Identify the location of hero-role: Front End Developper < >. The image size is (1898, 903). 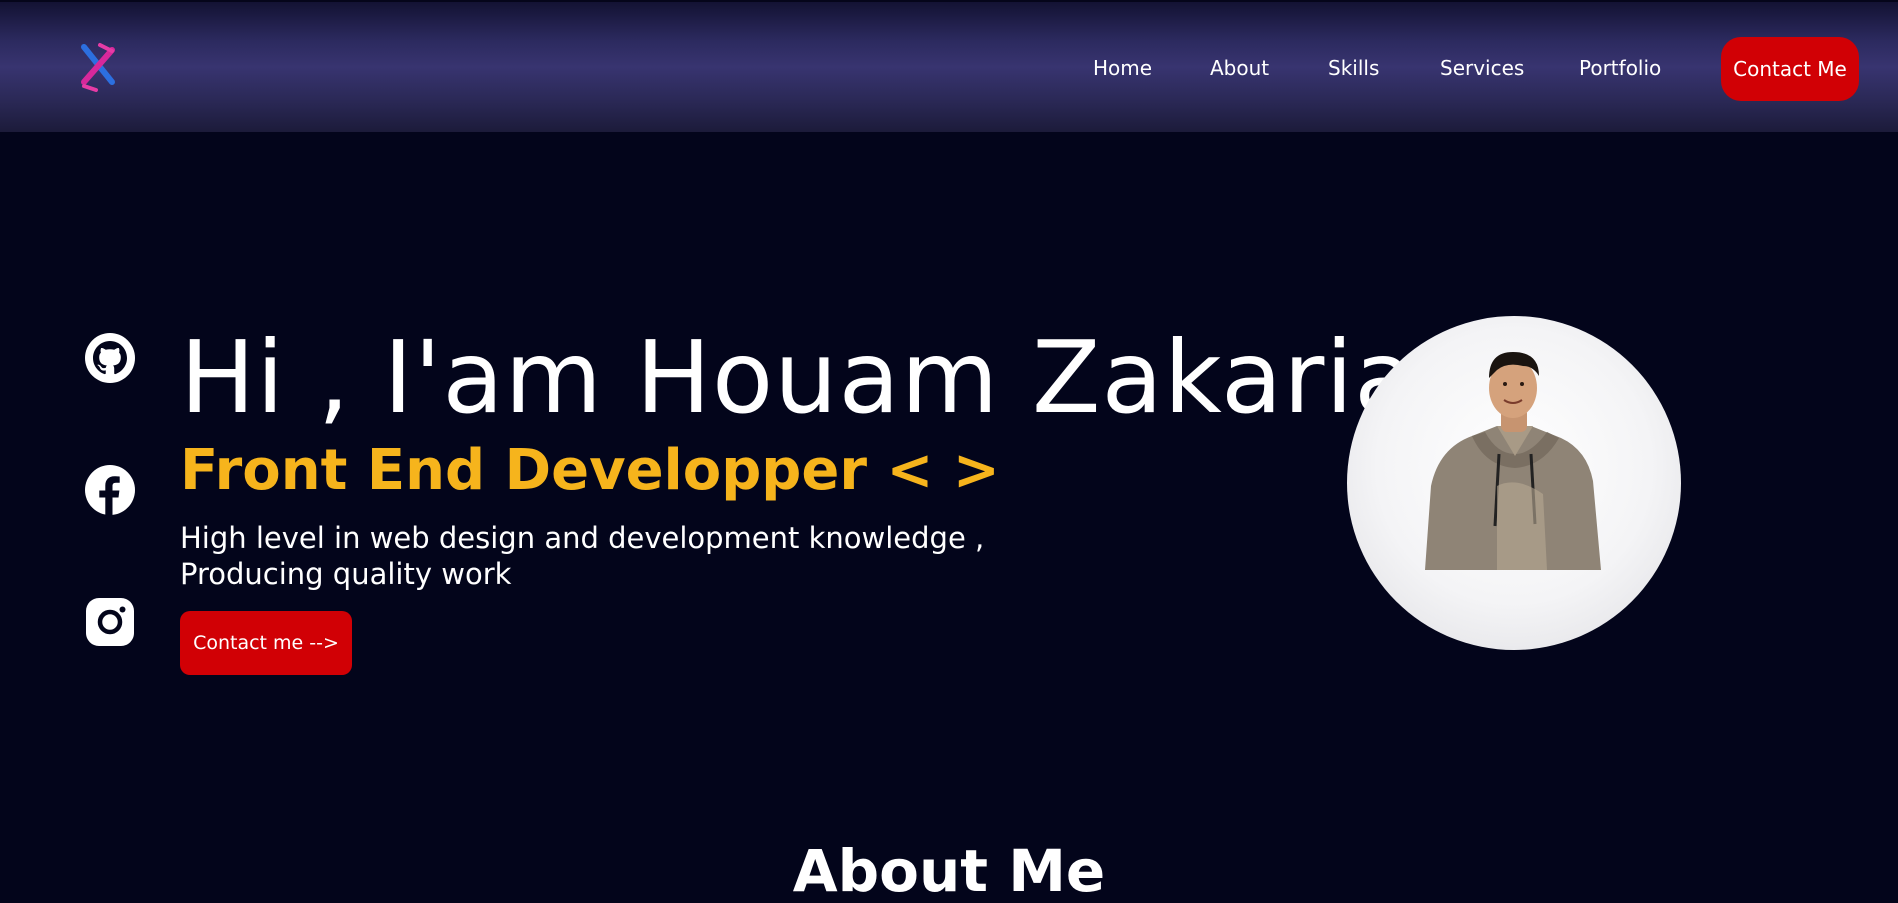
(590, 470).